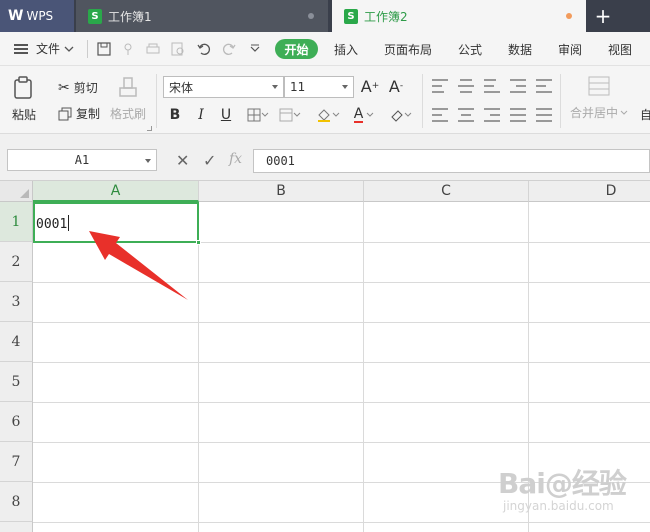  Describe the element at coordinates (518, 115) in the screenshot. I see `justify-icon` at that location.